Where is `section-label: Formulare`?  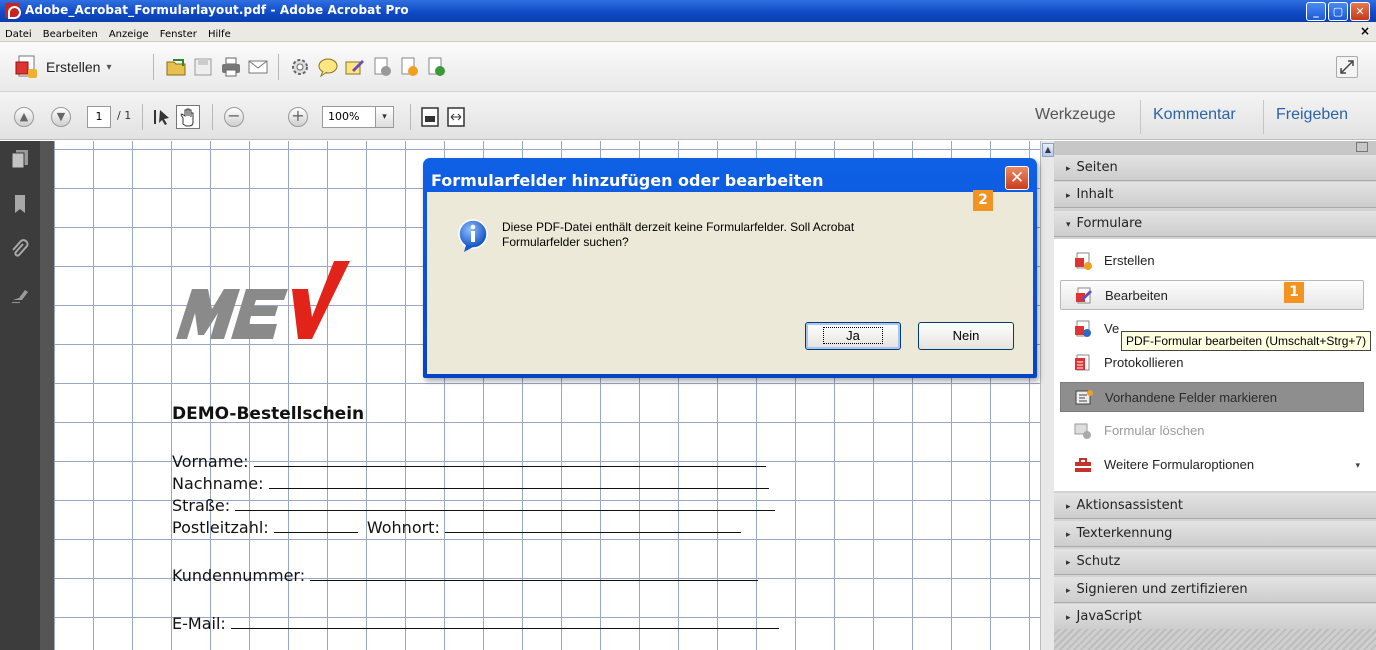 section-label: Formulare is located at coordinates (1109, 223).